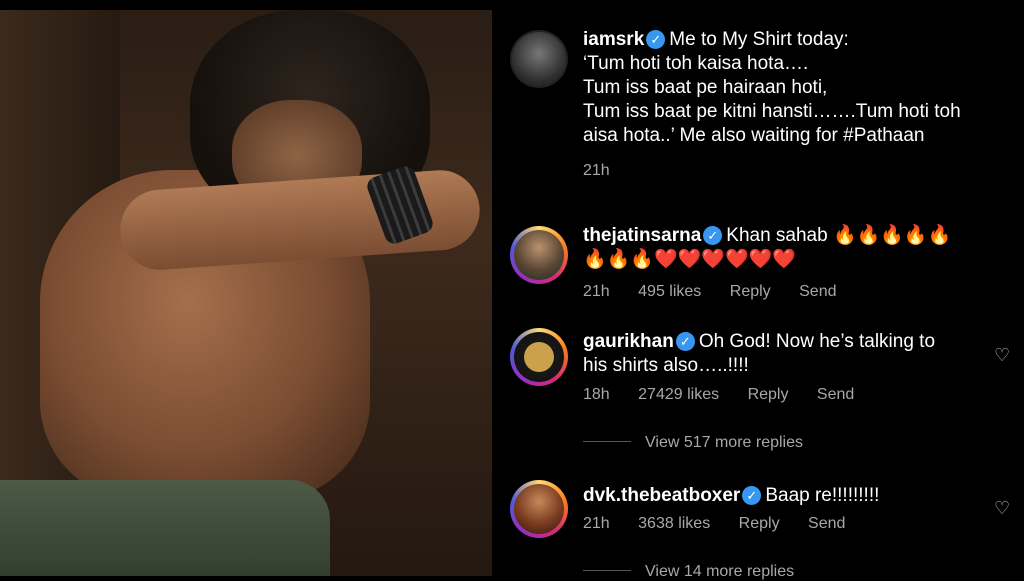 The width and height of the screenshot is (1024, 581). Describe the element at coordinates (817, 341) in the screenshot. I see `comment-body: Oh God! Now he’s talking to` at that location.